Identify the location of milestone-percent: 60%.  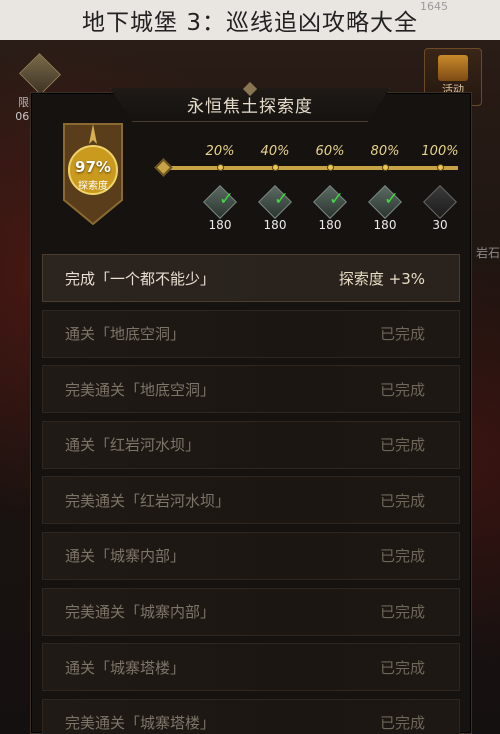
(330, 151).